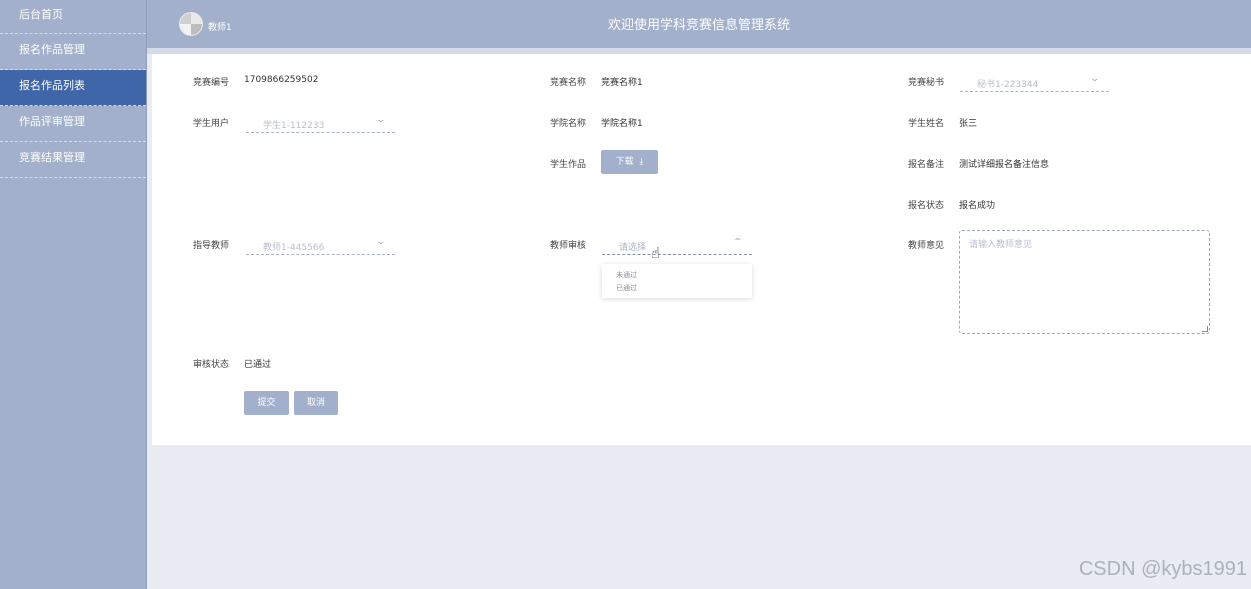 The width and height of the screenshot is (1251, 589). I want to click on download-button: 下载 ⤓, so click(629, 162).